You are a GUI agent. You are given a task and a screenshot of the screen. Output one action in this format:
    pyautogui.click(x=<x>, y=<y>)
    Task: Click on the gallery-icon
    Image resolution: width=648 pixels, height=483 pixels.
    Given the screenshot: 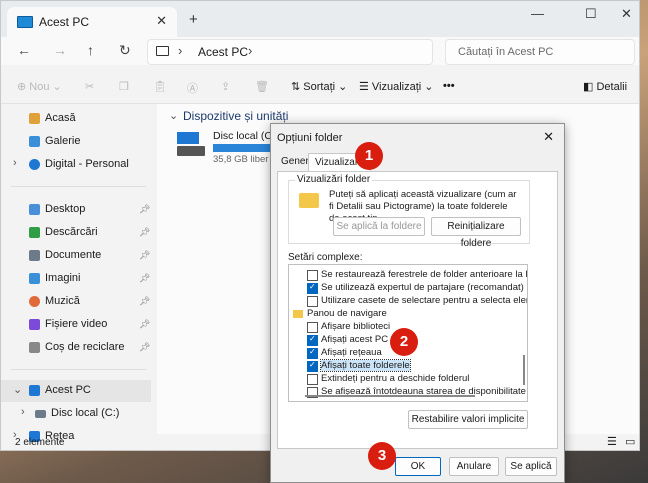 What is the action you would take?
    pyautogui.click(x=34, y=141)
    